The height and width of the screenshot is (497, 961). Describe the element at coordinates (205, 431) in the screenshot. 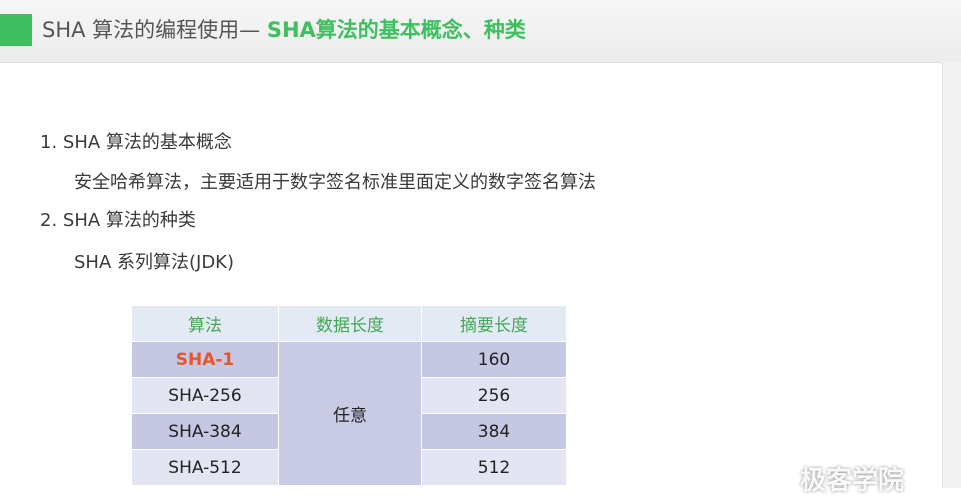

I see `cell-algorithm: SHA-384` at that location.